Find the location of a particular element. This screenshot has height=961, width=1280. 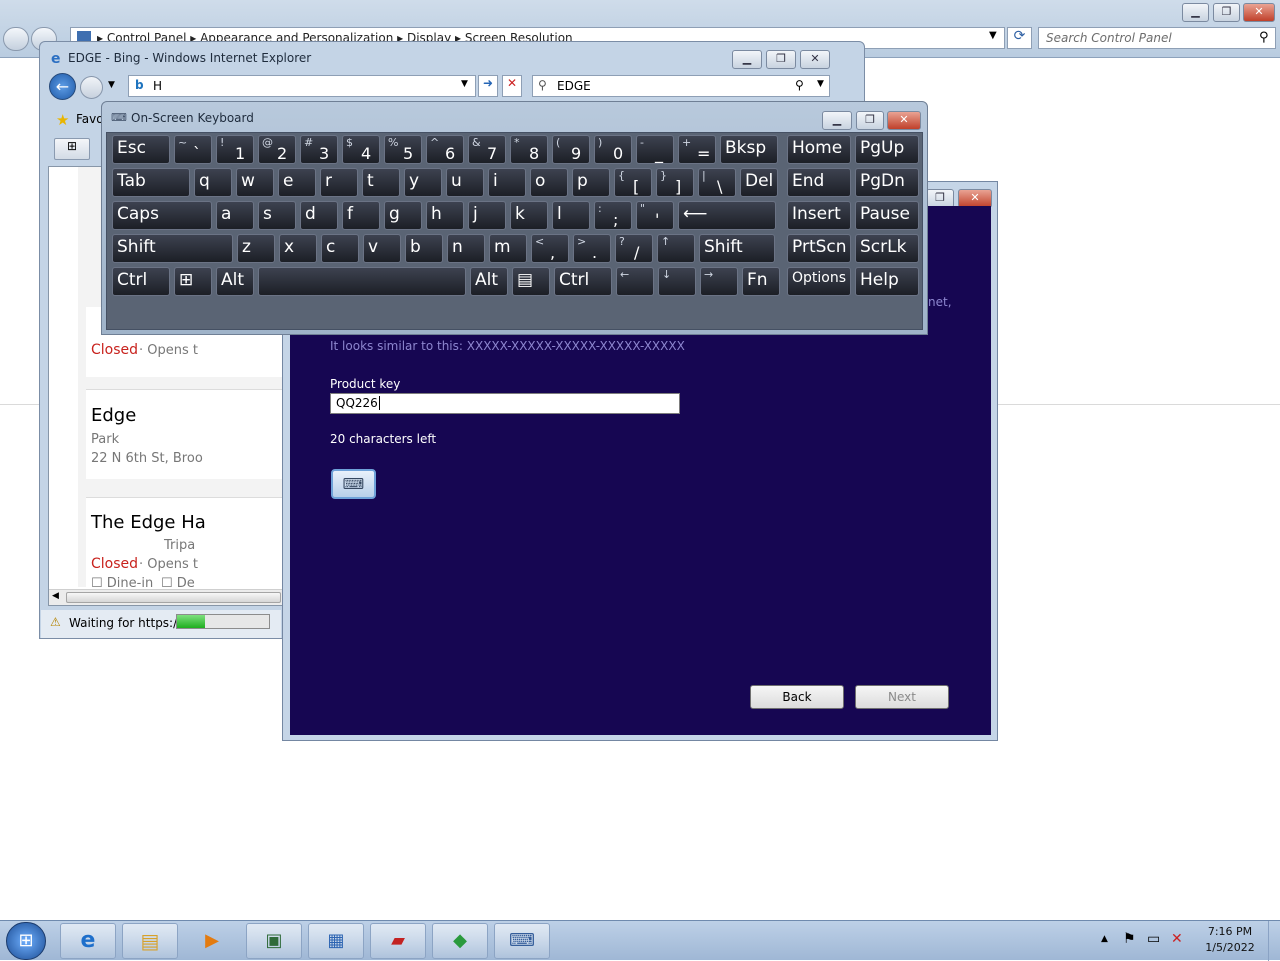

key-3-5: b is located at coordinates (424, 248).